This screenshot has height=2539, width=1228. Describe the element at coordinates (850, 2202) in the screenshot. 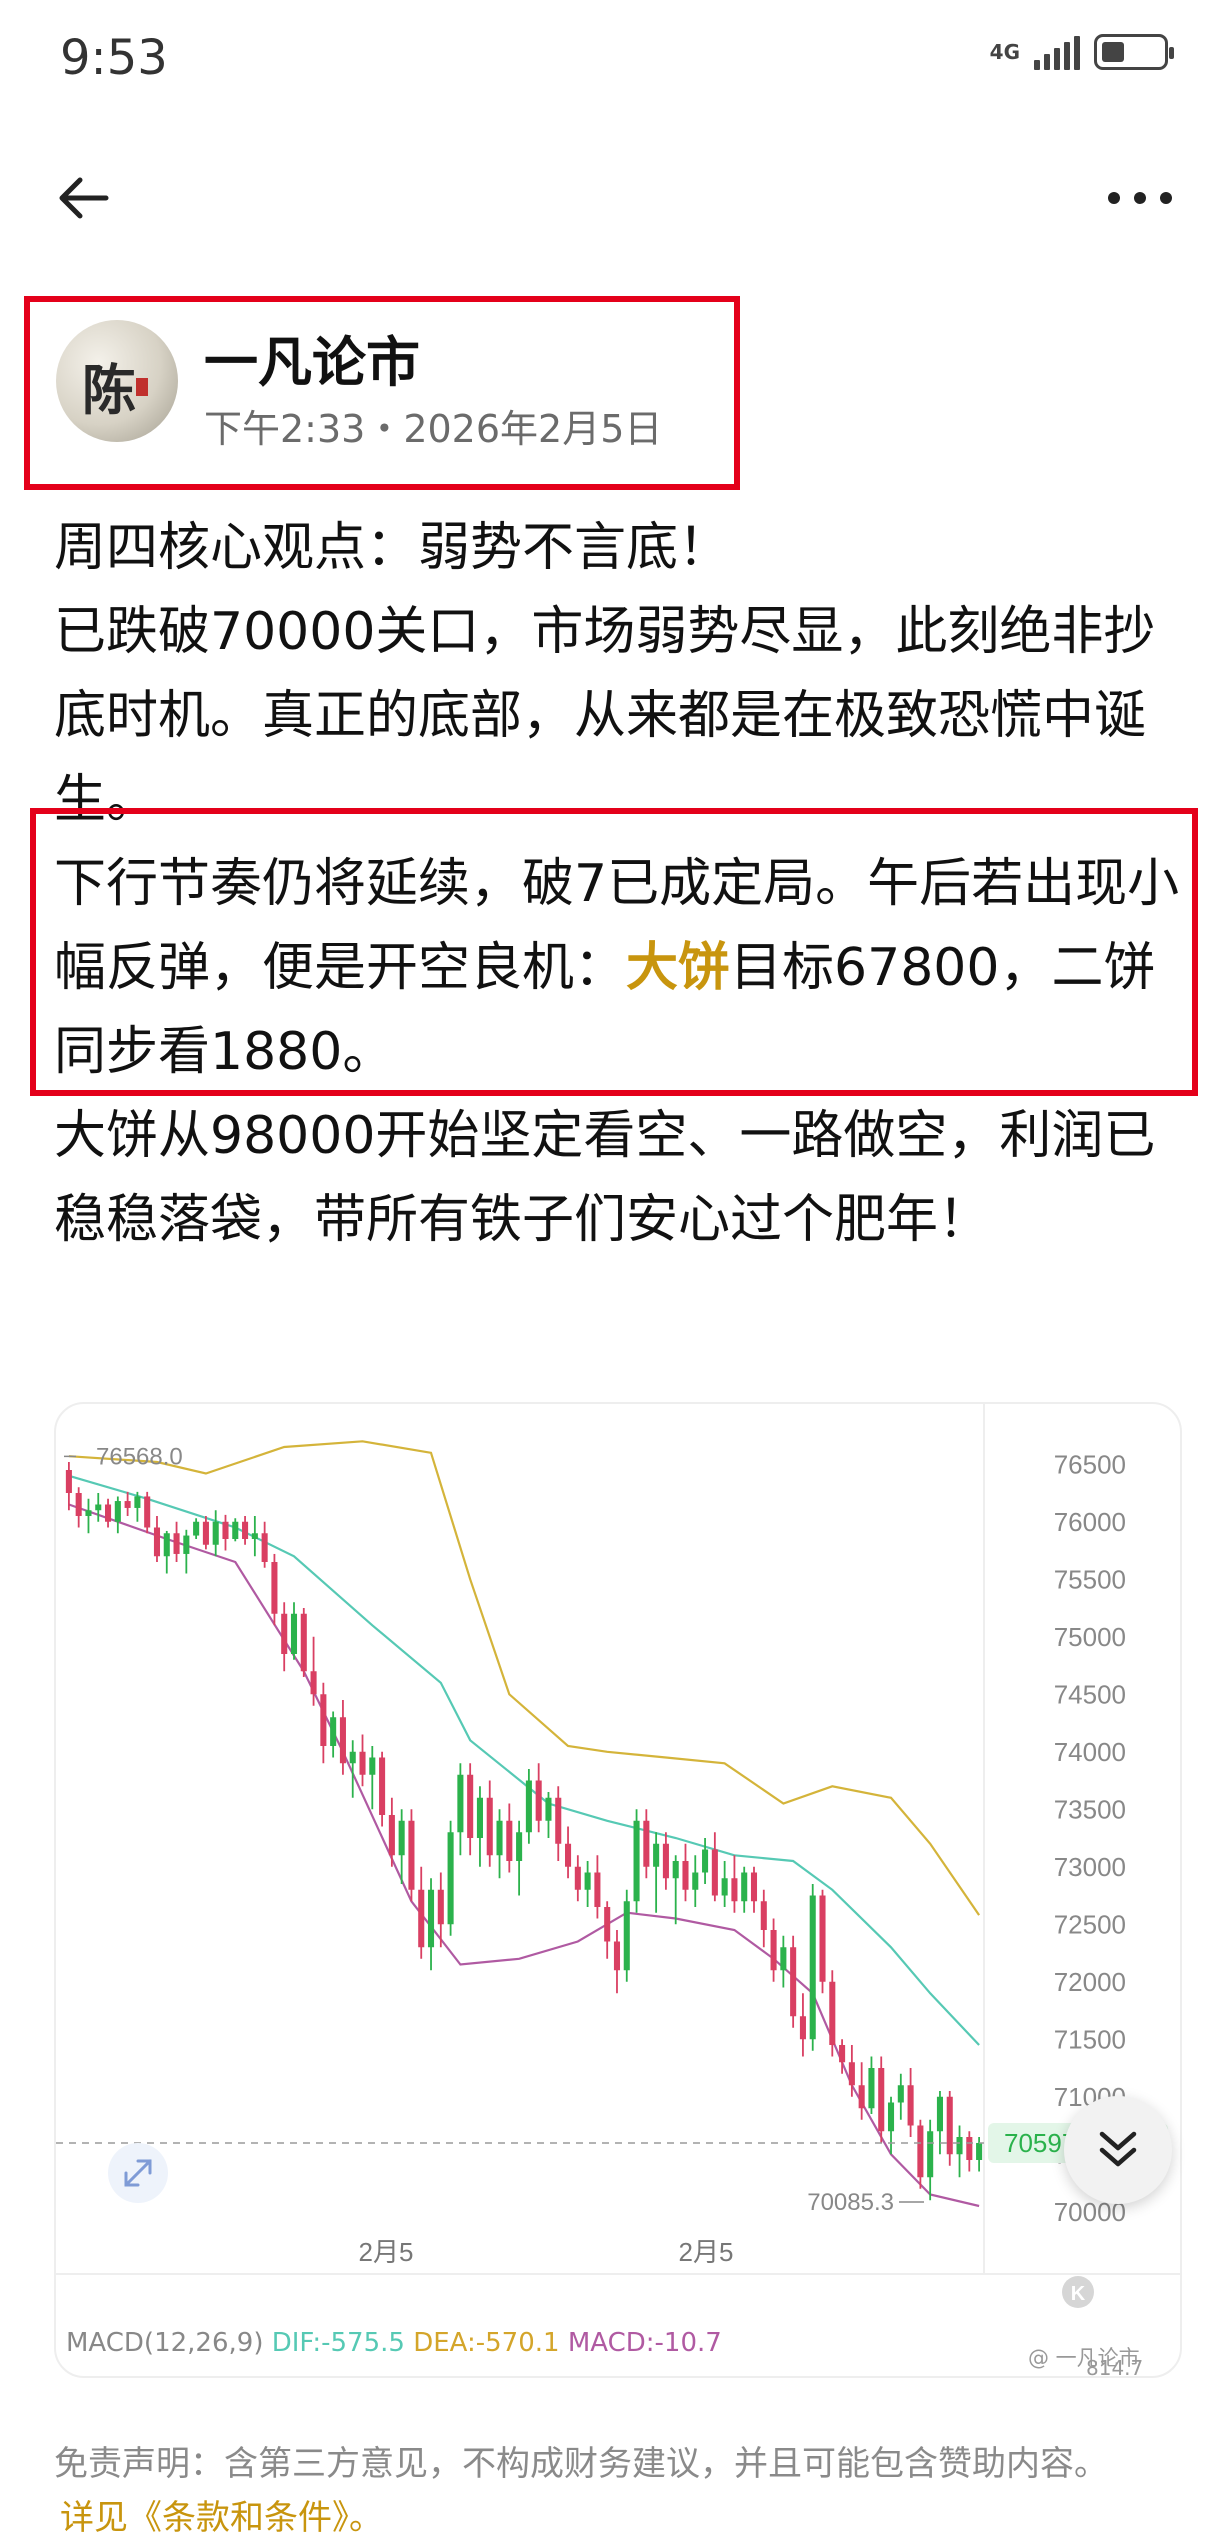

I see `low-price-label: 70085.3` at that location.